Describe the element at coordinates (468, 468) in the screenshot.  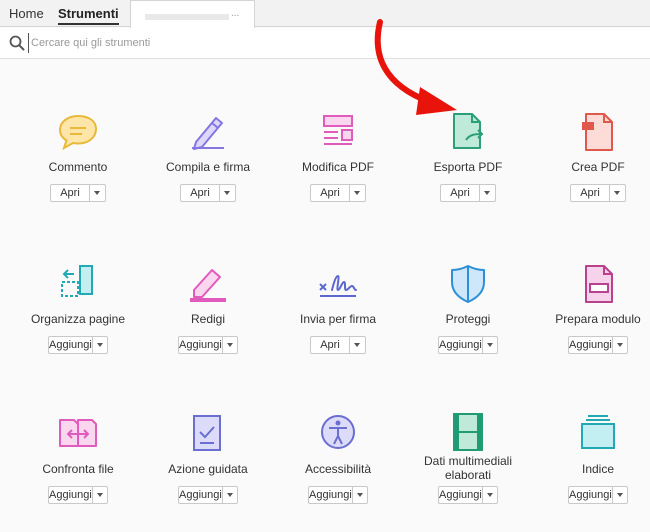
I see `tool-label: Dati multimediali elaborati` at that location.